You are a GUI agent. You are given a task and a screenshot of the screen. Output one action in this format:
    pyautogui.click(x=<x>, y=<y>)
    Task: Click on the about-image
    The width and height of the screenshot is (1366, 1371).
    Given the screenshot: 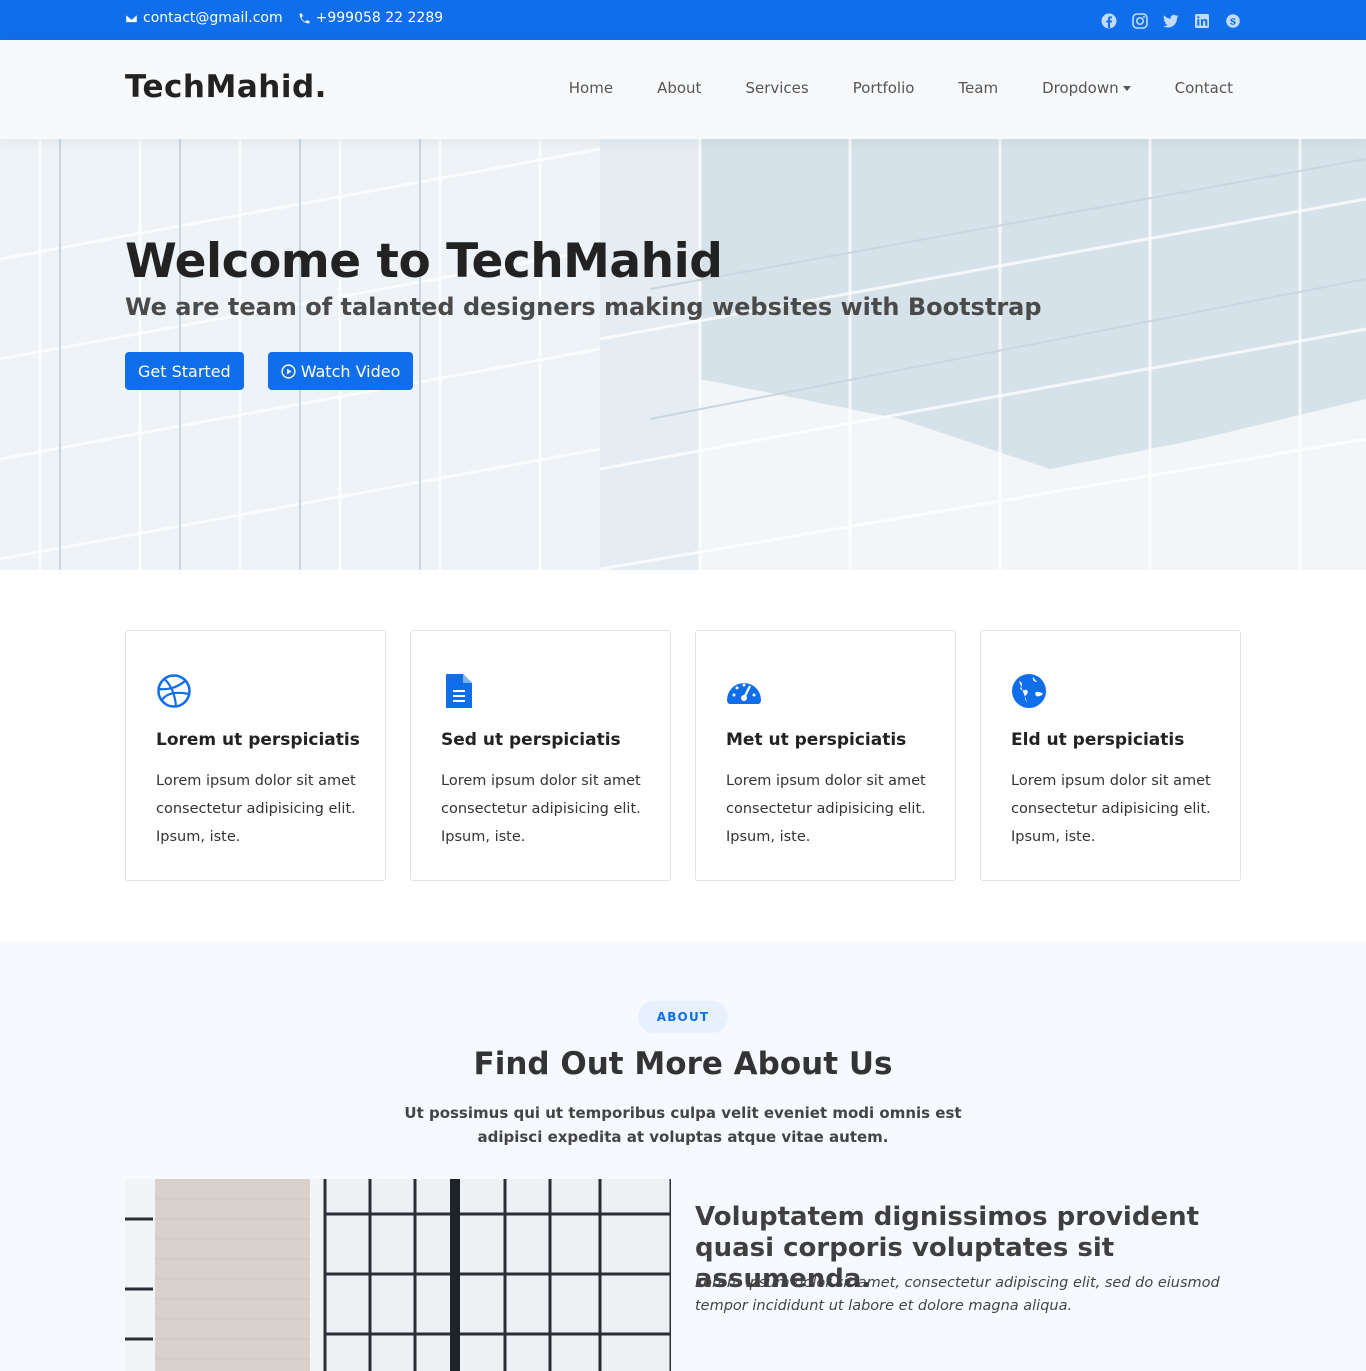 What is the action you would take?
    pyautogui.click(x=398, y=1275)
    